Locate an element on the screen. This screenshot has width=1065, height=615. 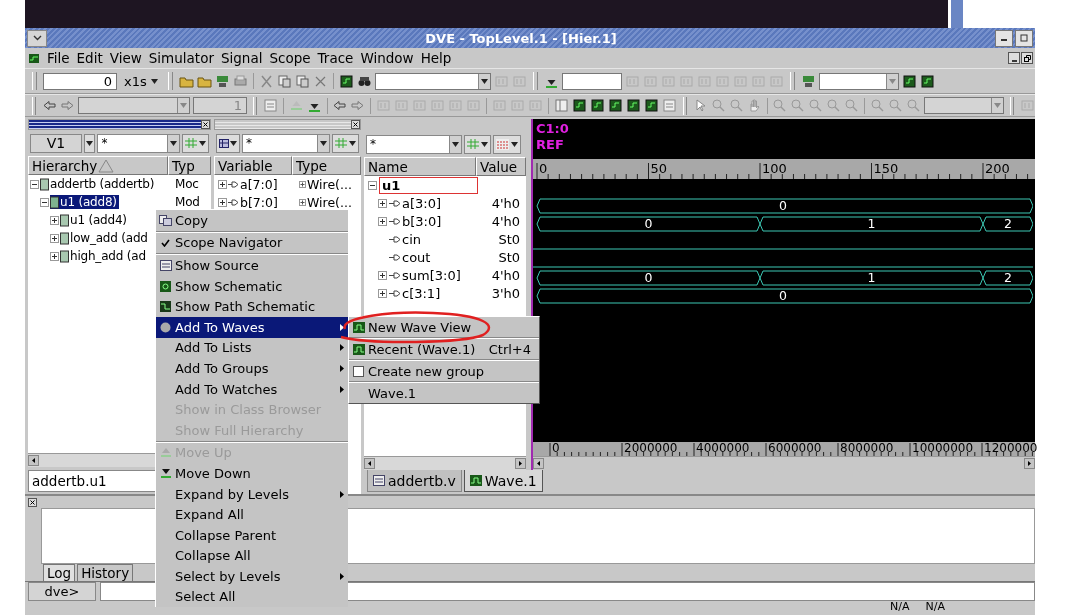
scroll-right-icon is located at coordinates (1029, 463).